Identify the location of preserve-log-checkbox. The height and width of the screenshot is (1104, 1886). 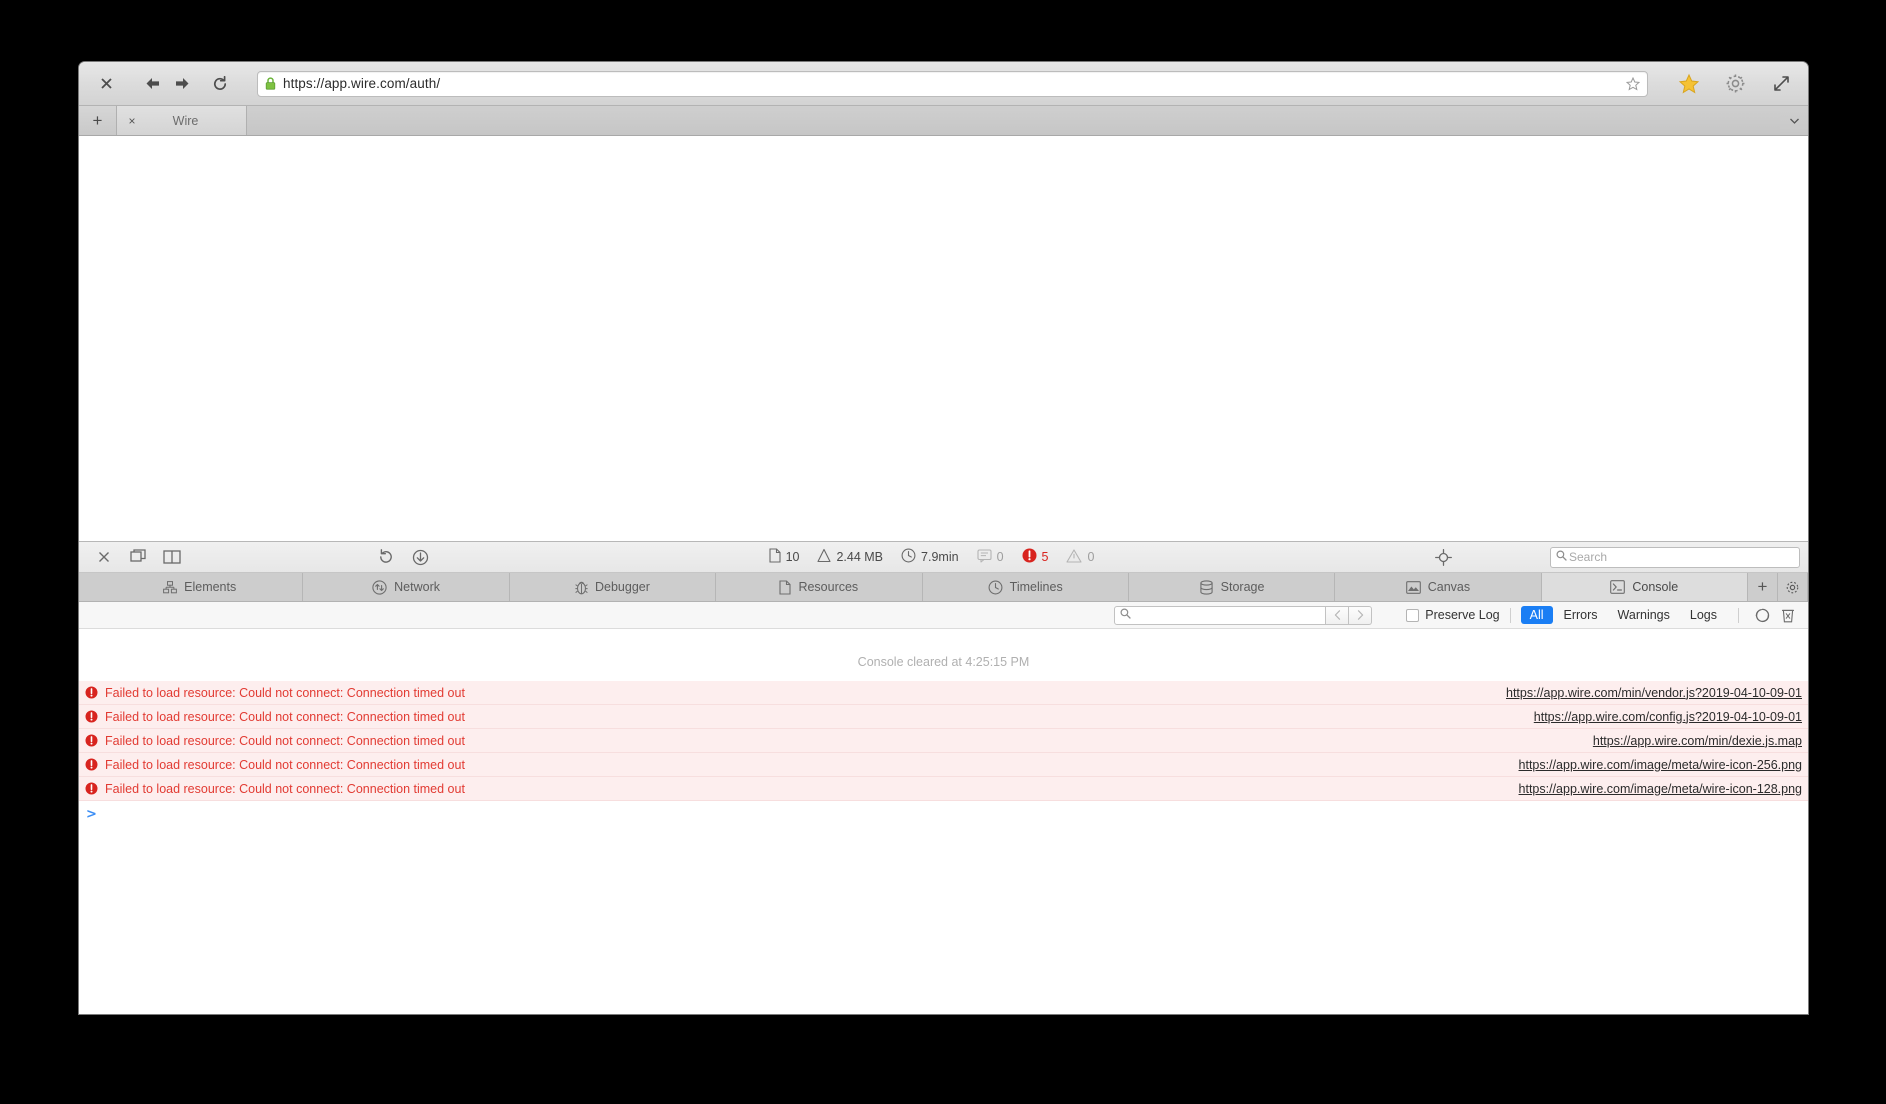
(1413, 615).